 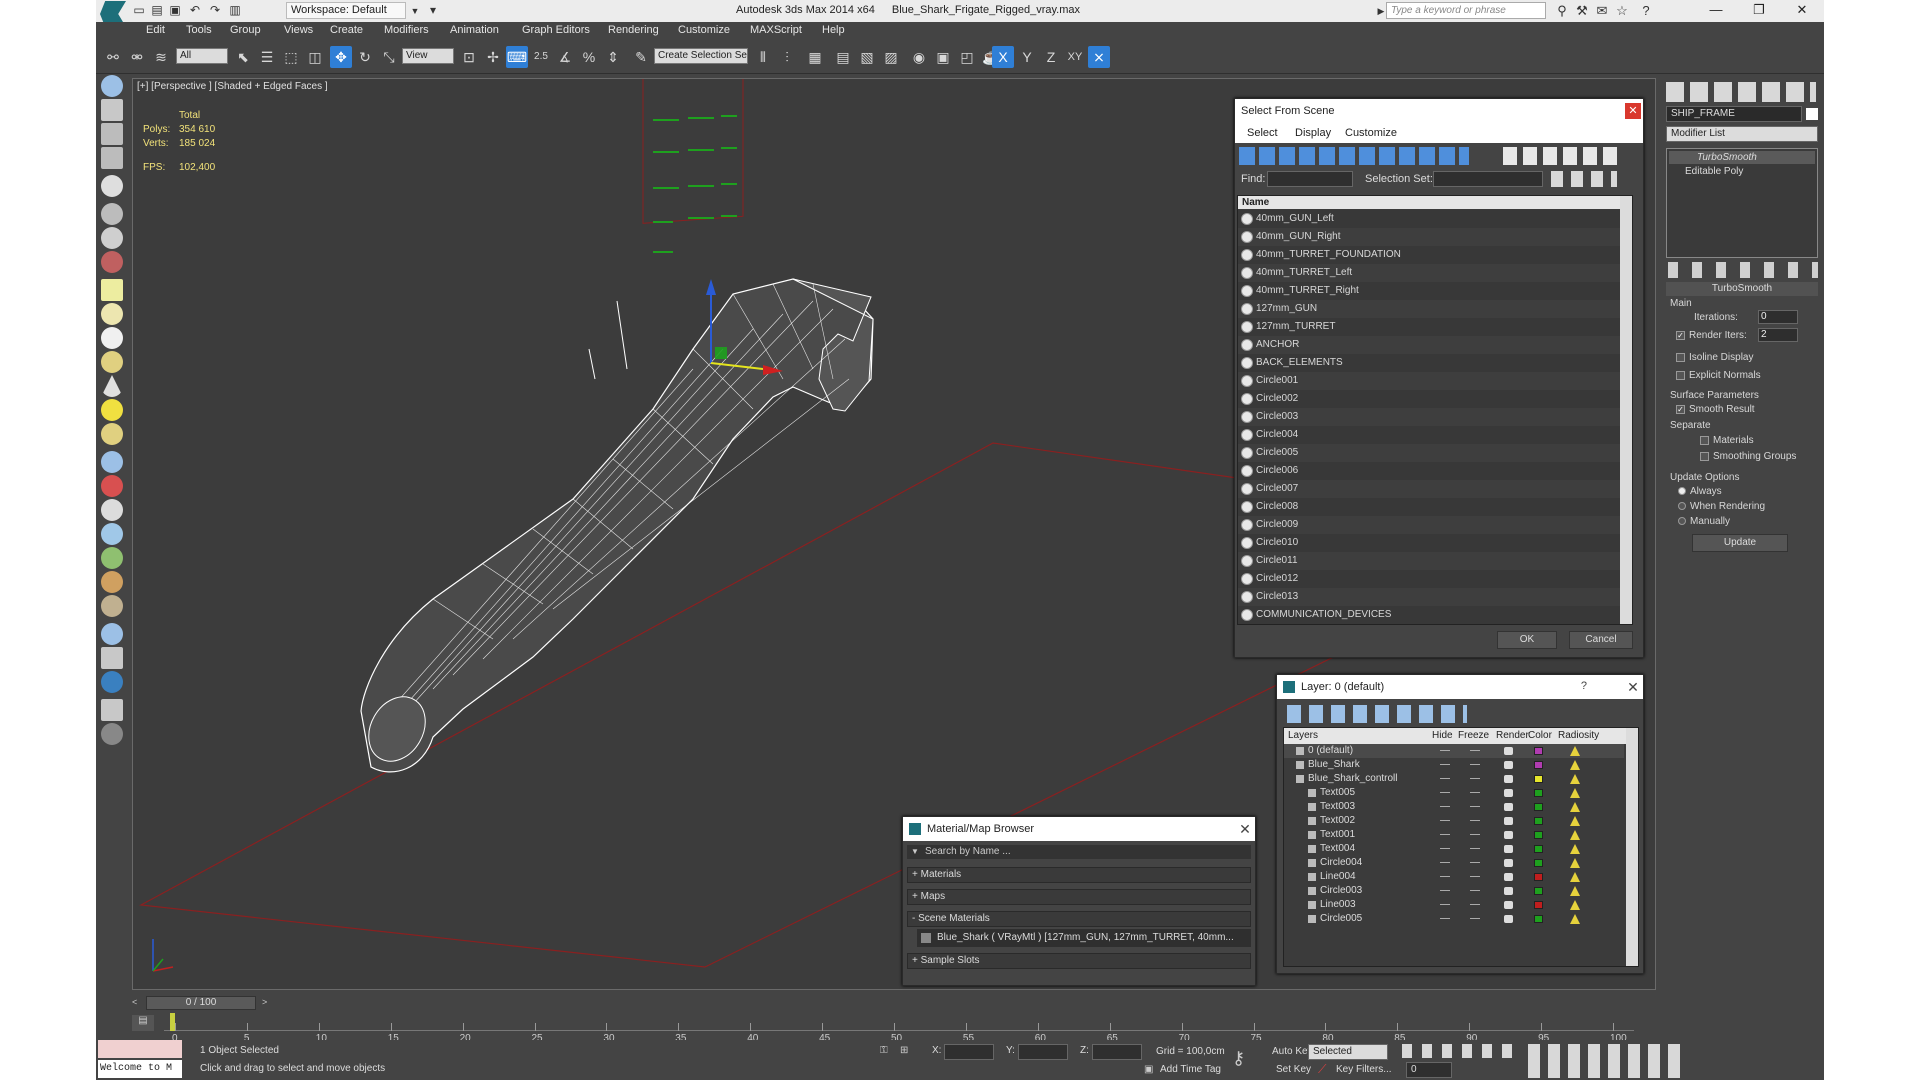 I want to click on hierarchy-icon, so click(x=112, y=238).